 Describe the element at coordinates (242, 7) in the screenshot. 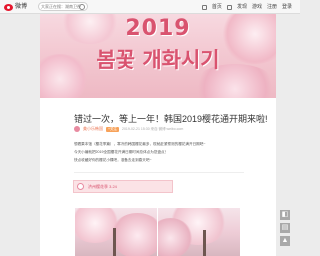

I see `nav-discover: 发现` at that location.